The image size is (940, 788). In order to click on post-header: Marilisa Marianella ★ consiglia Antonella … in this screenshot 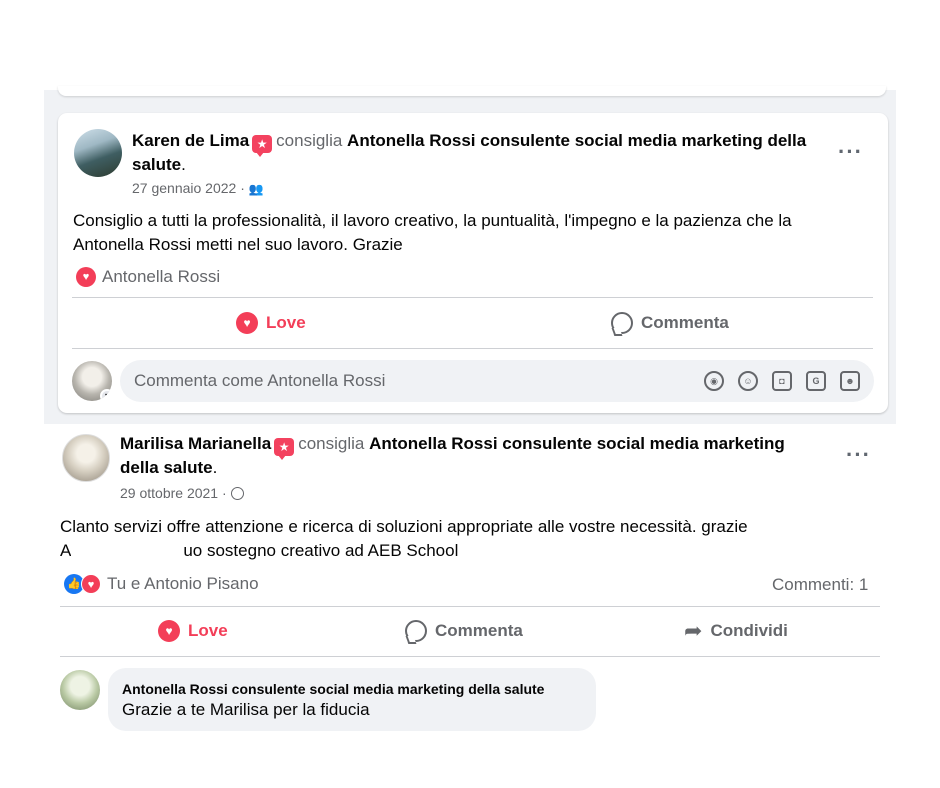, I will do `click(475, 456)`.